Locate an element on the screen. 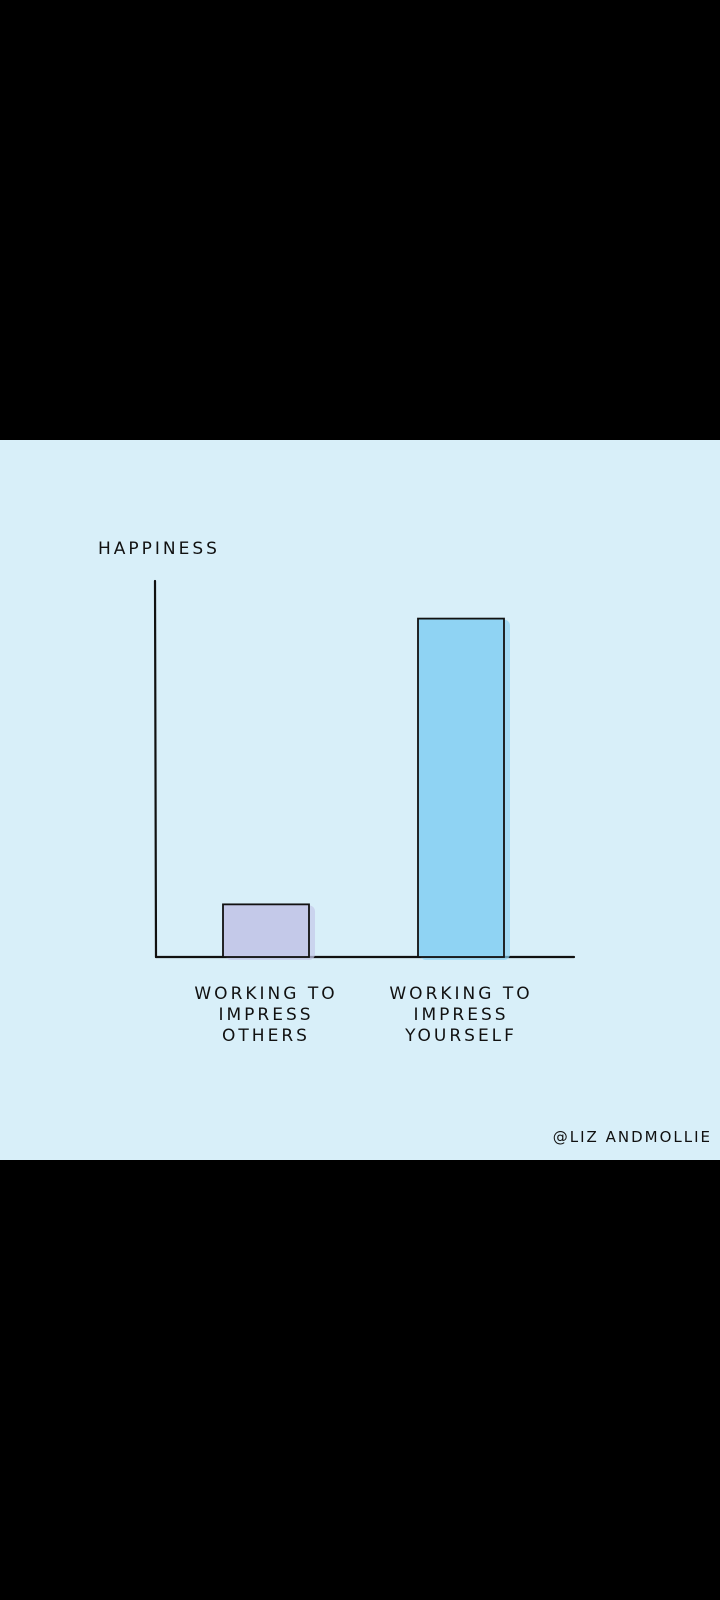 This screenshot has height=1600, width=720. y-axis-line is located at coordinates (155, 769).